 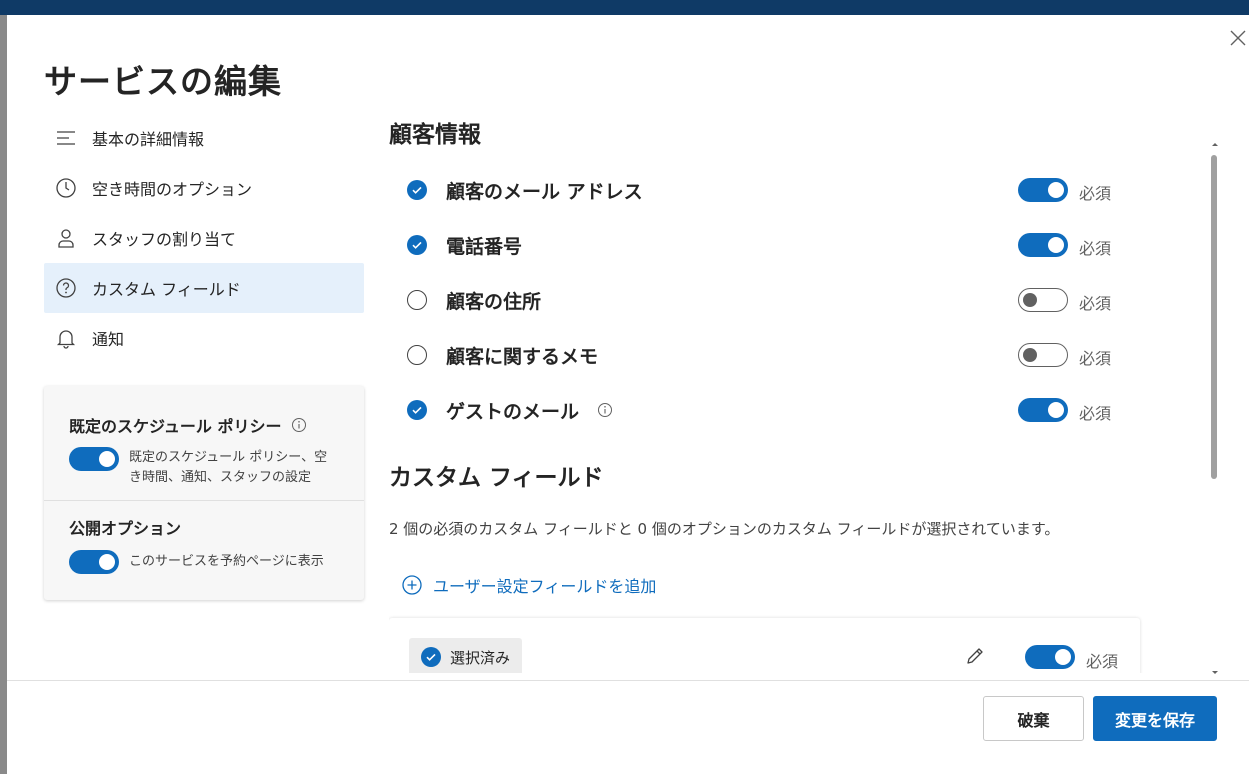 What do you see at coordinates (767, 355) in the screenshot?
I see `field-row-notes: 顧客に関するメモ 必須` at bounding box center [767, 355].